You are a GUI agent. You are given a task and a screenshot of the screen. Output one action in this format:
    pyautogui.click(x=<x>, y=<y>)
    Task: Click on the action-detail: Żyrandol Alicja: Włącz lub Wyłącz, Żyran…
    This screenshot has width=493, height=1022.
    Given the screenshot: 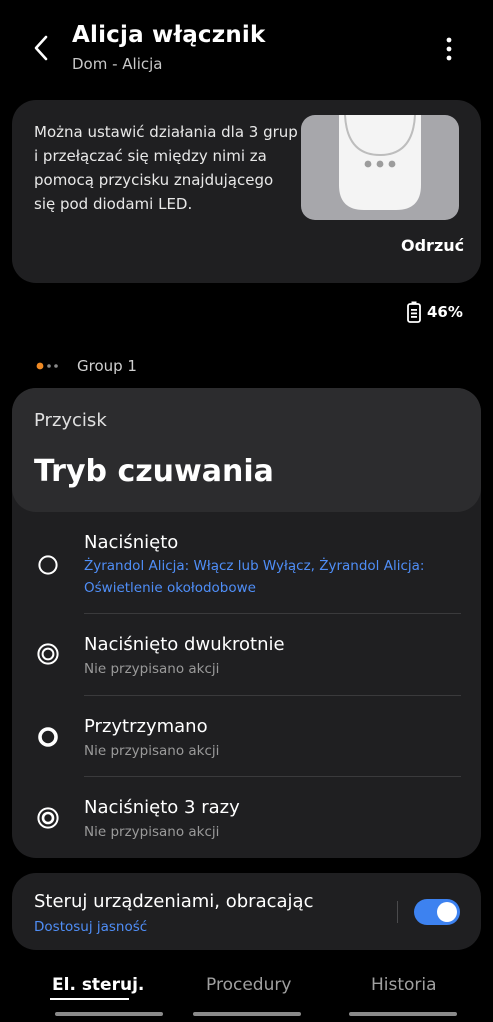 What is the action you would take?
    pyautogui.click(x=254, y=577)
    